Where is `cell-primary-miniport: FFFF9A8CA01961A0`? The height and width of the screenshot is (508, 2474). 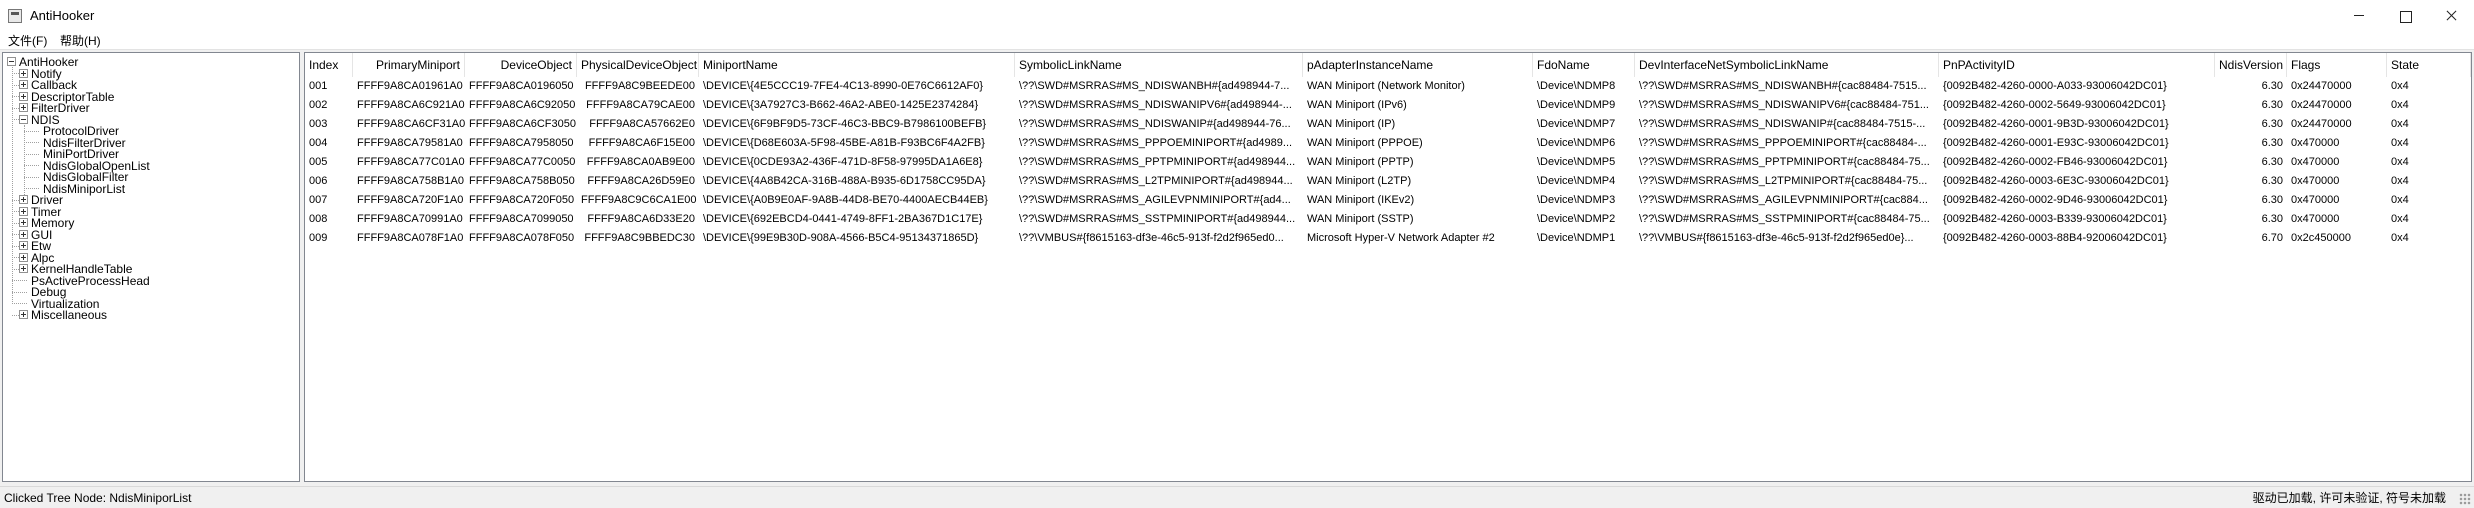 cell-primary-miniport: FFFF9A8CA01961A0 is located at coordinates (410, 86).